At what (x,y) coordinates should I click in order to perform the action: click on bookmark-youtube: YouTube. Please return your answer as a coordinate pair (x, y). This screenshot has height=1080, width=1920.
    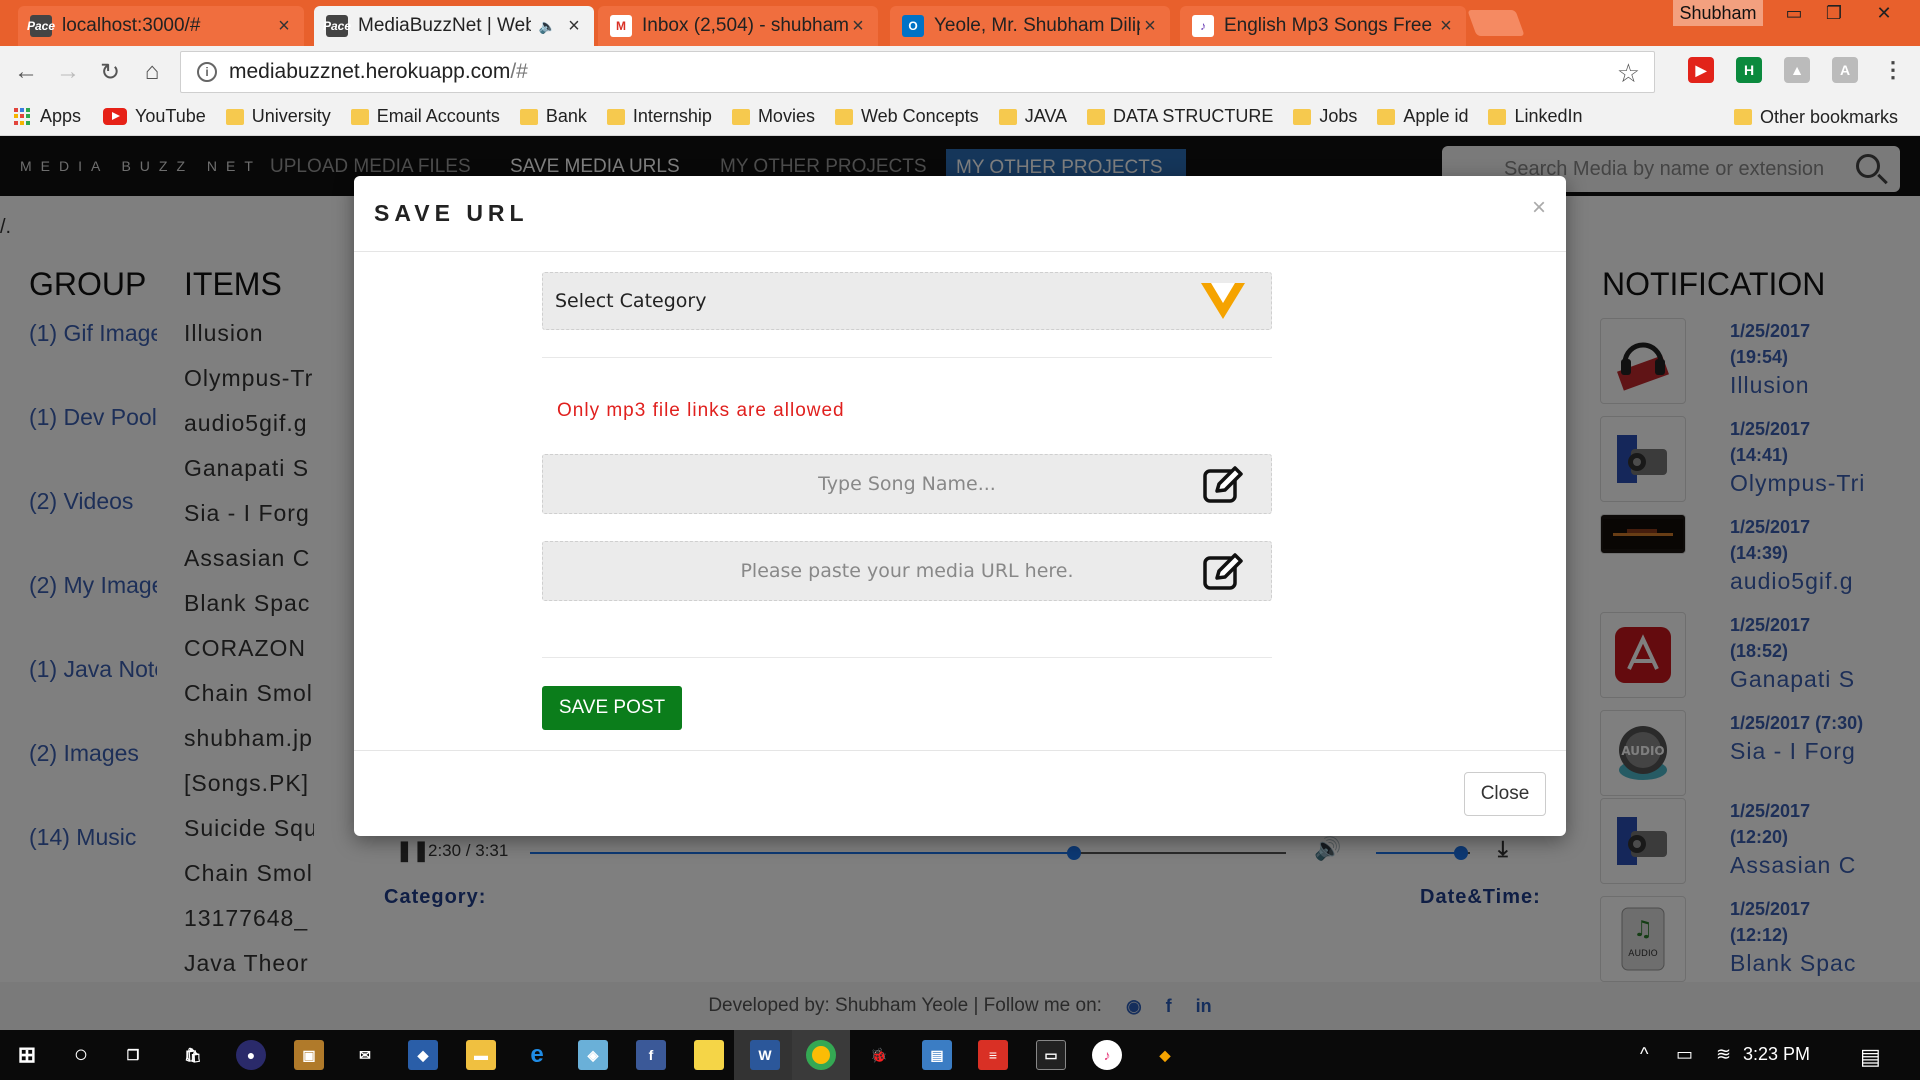
    Looking at the image, I should click on (154, 116).